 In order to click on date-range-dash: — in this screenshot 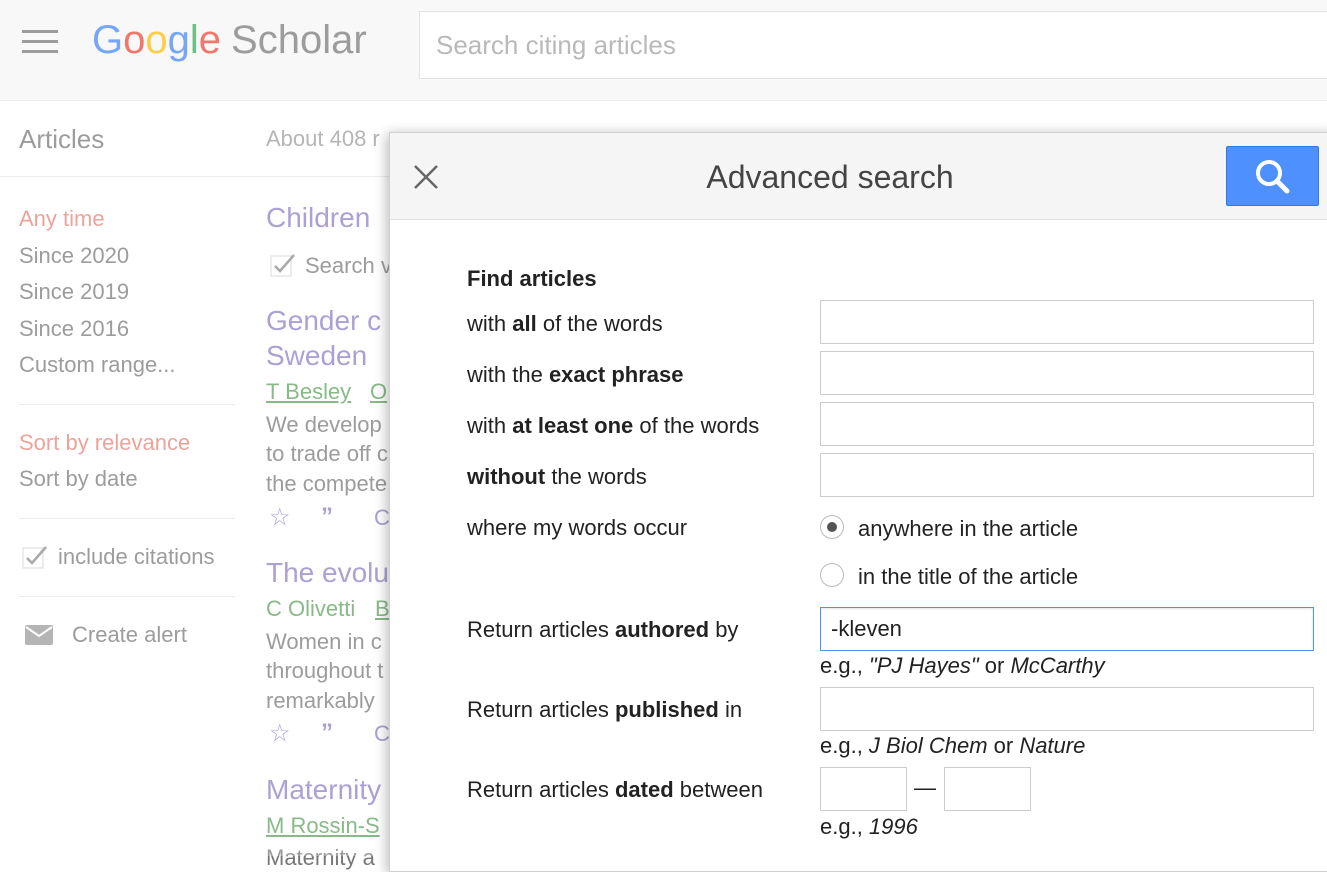, I will do `click(925, 787)`.